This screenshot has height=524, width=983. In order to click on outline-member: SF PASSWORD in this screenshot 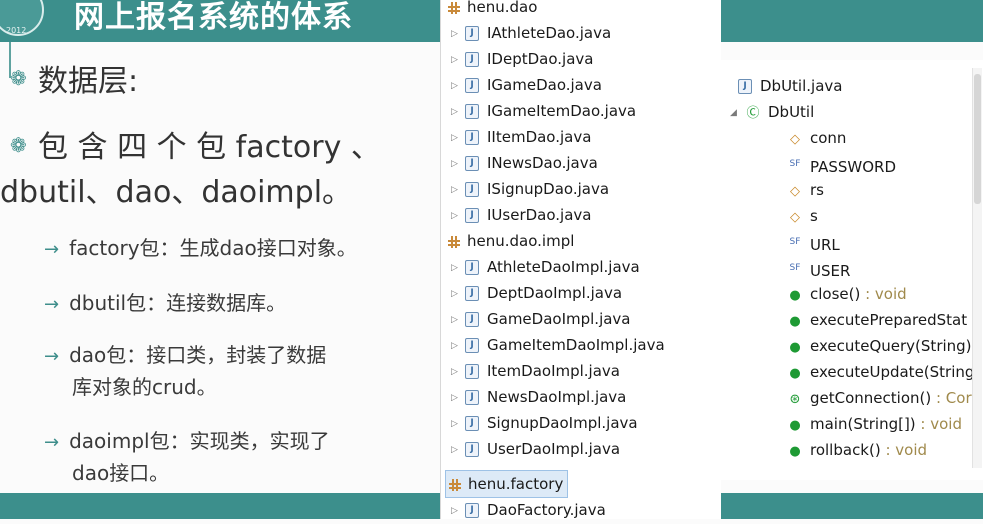, I will do `click(841, 164)`.